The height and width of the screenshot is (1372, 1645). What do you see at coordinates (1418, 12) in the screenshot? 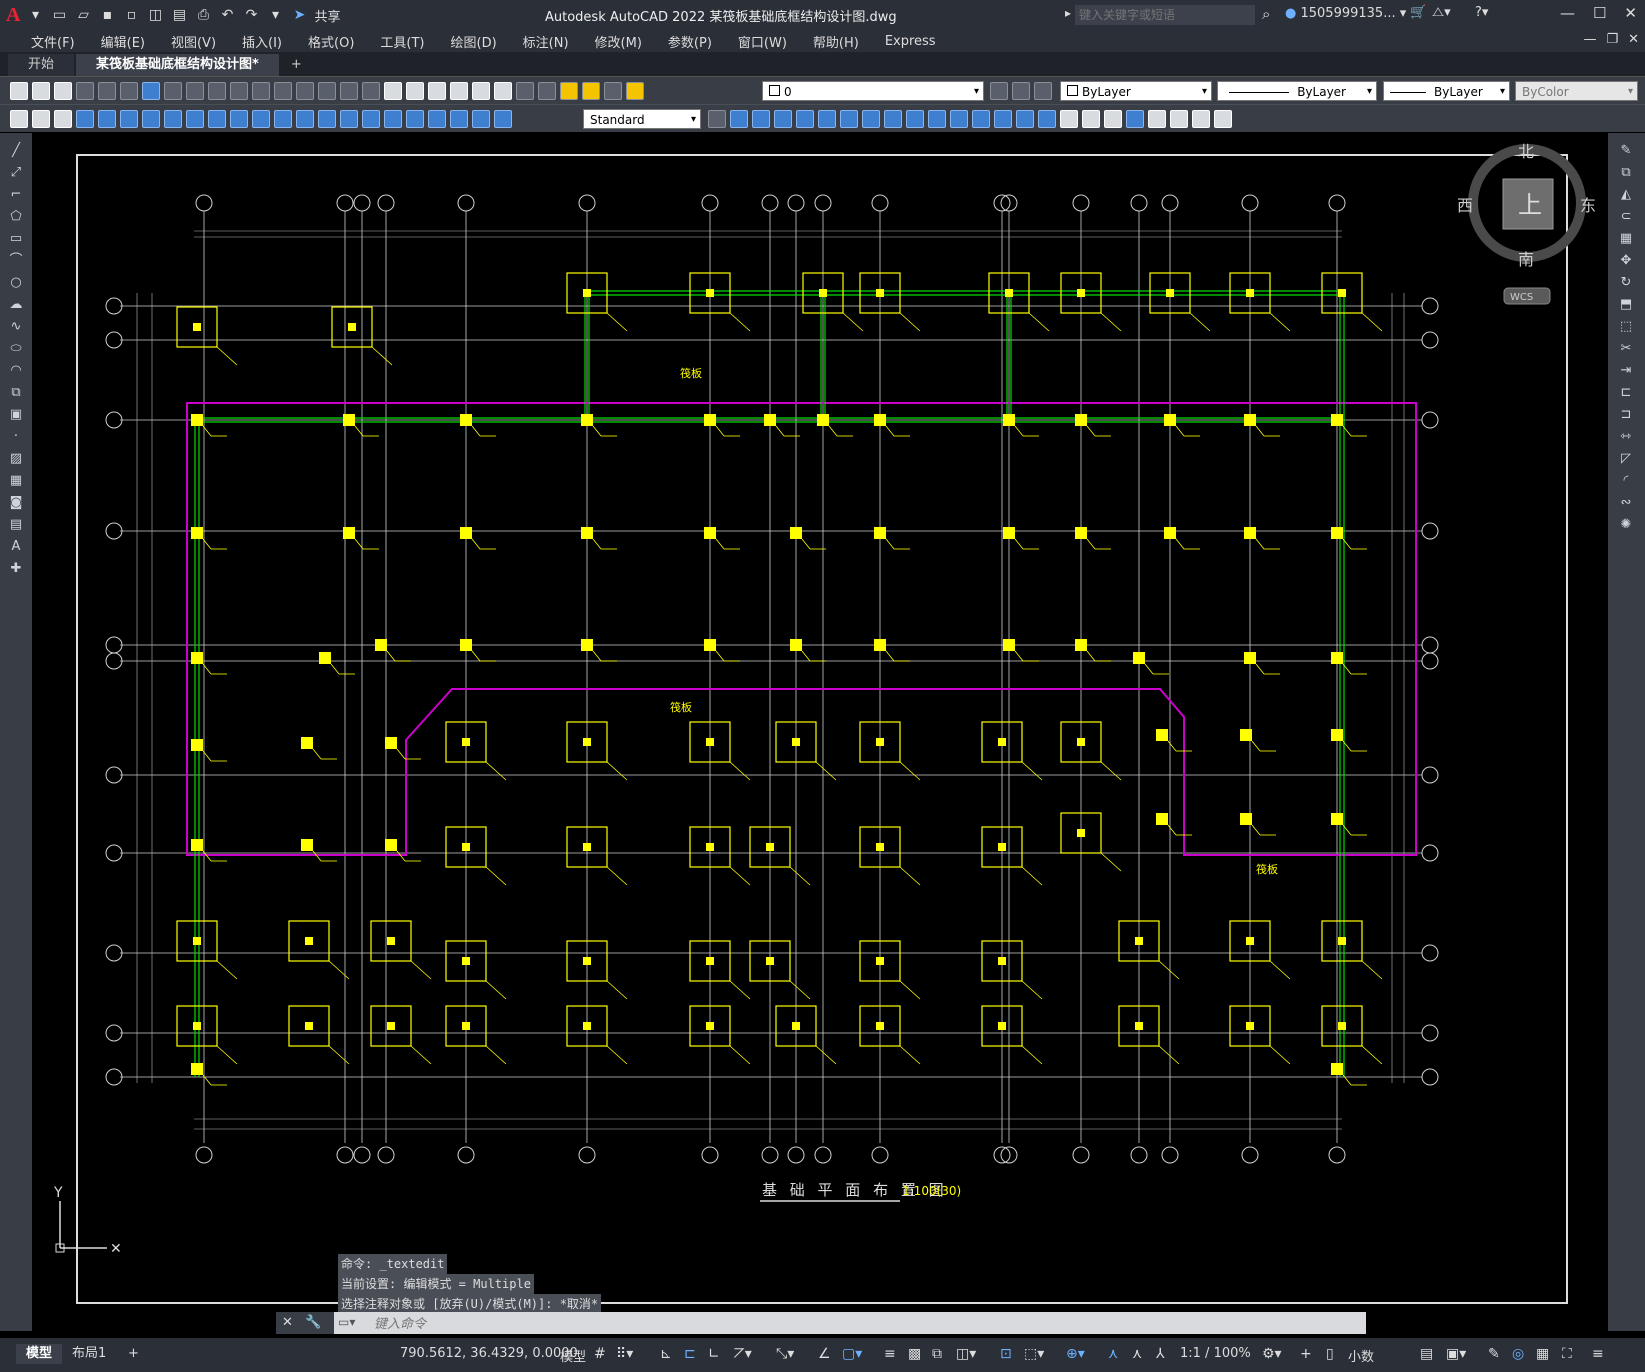
I see `cart-icon: 🛒` at bounding box center [1418, 12].